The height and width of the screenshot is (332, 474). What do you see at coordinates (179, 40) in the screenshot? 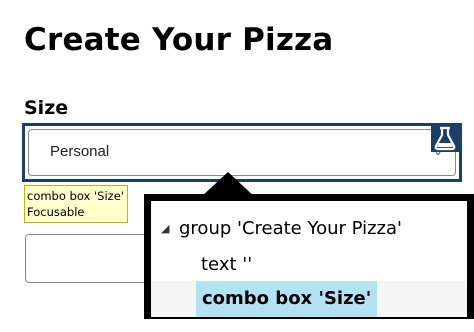
I see `page-title: Create Your Pizza` at bounding box center [179, 40].